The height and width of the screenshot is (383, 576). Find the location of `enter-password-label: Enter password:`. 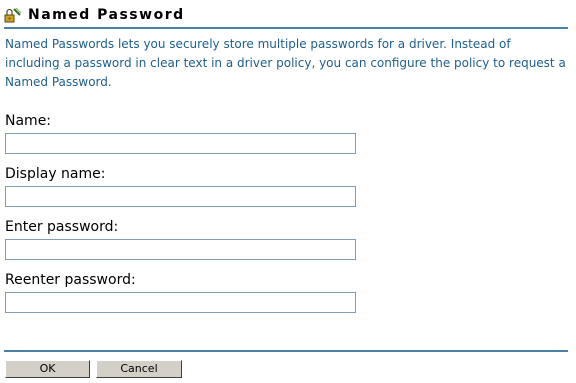

enter-password-label: Enter password: is located at coordinates (62, 227).